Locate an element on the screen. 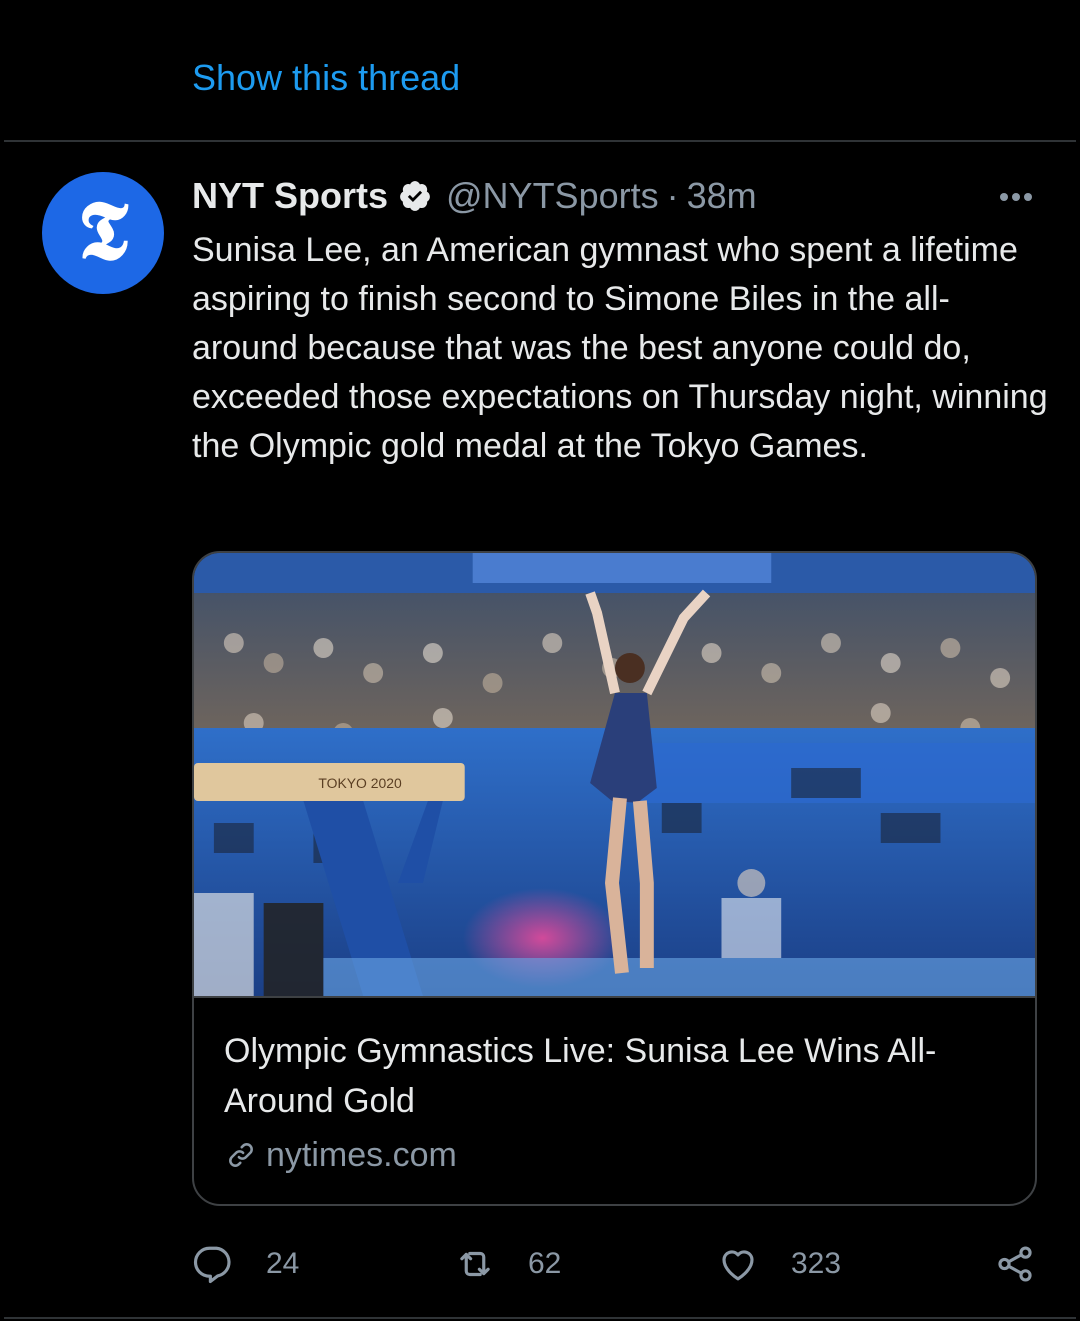 The width and height of the screenshot is (1080, 1321). verified-badge-icon is located at coordinates (415, 196).